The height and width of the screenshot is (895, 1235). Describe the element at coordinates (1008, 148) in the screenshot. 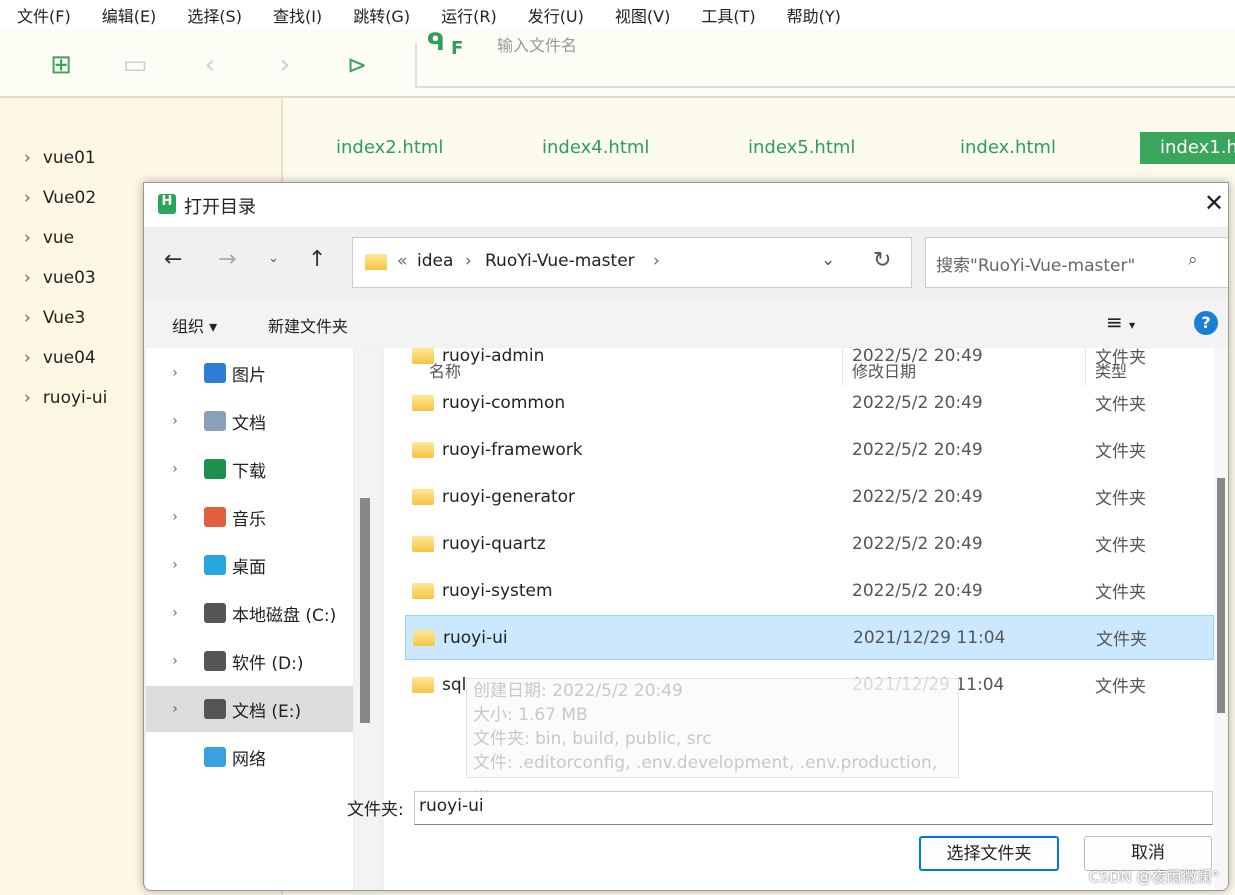

I see `editor-tab: index.html` at that location.